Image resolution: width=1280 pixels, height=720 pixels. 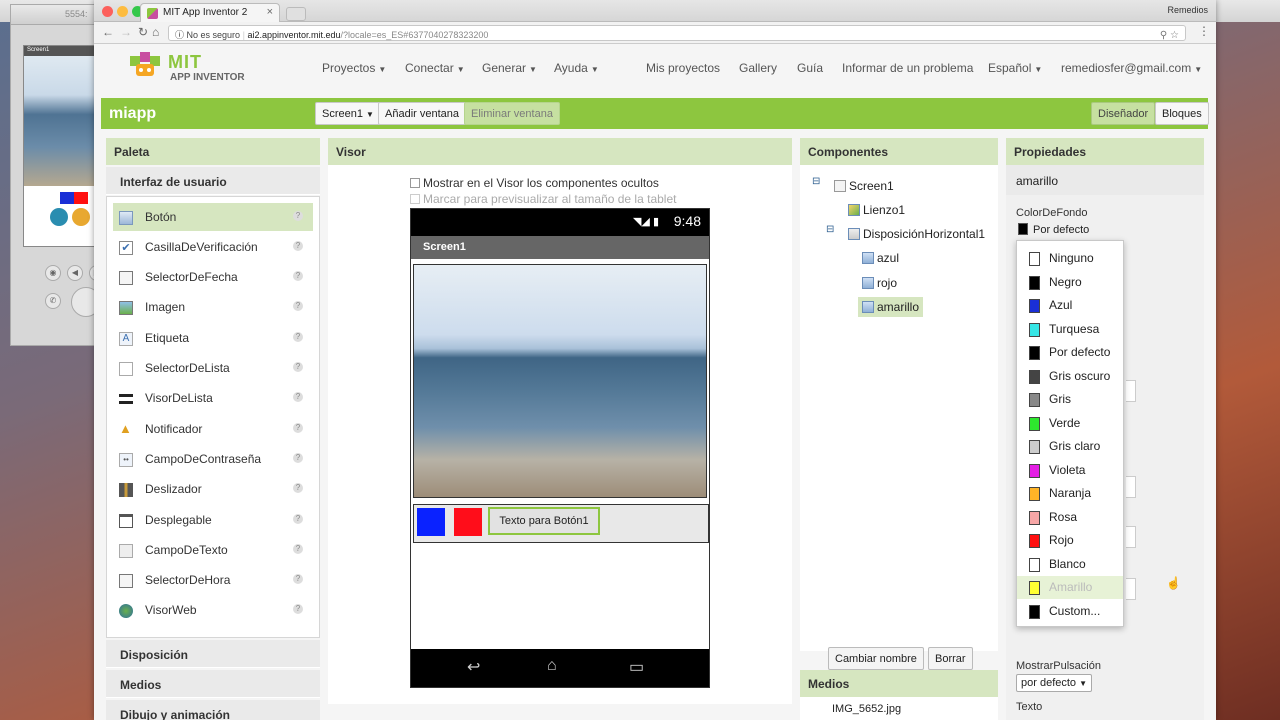 What do you see at coordinates (1070, 587) in the screenshot?
I see `color-option: Amarillo` at bounding box center [1070, 587].